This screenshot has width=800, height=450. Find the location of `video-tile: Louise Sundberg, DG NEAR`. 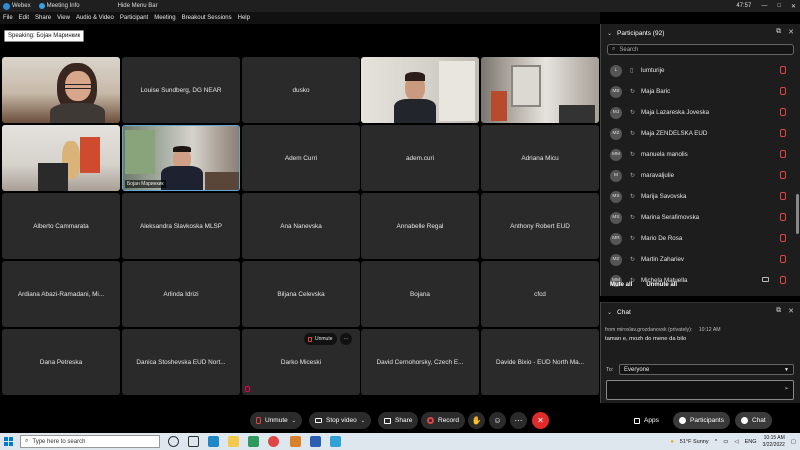

video-tile: Louise Sundberg, DG NEAR is located at coordinates (181, 90).